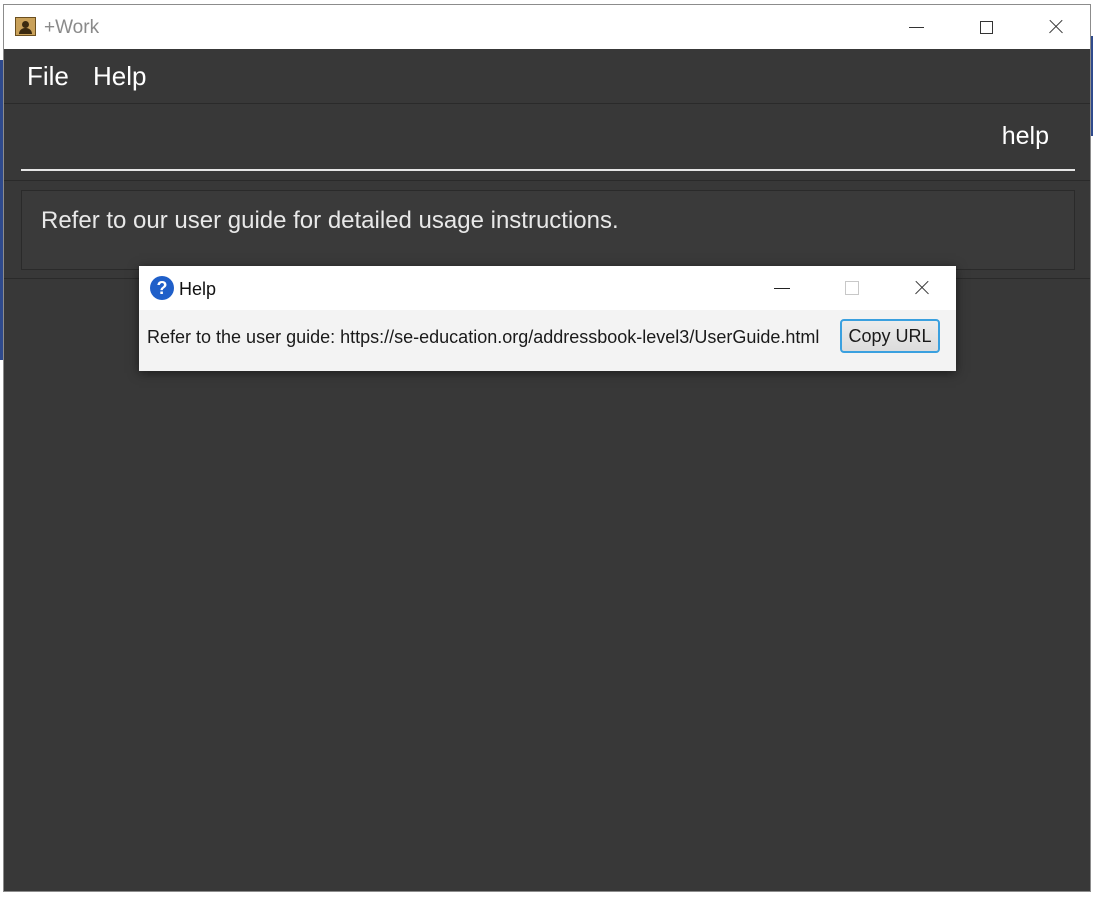  I want to click on app-icon, so click(25, 26).